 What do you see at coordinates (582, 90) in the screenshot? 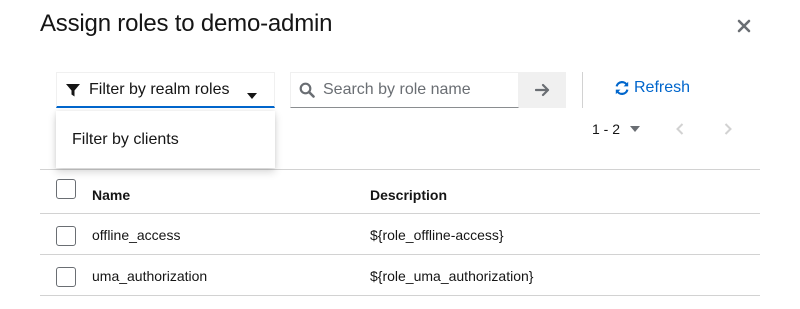
I see `toolbar-divider` at bounding box center [582, 90].